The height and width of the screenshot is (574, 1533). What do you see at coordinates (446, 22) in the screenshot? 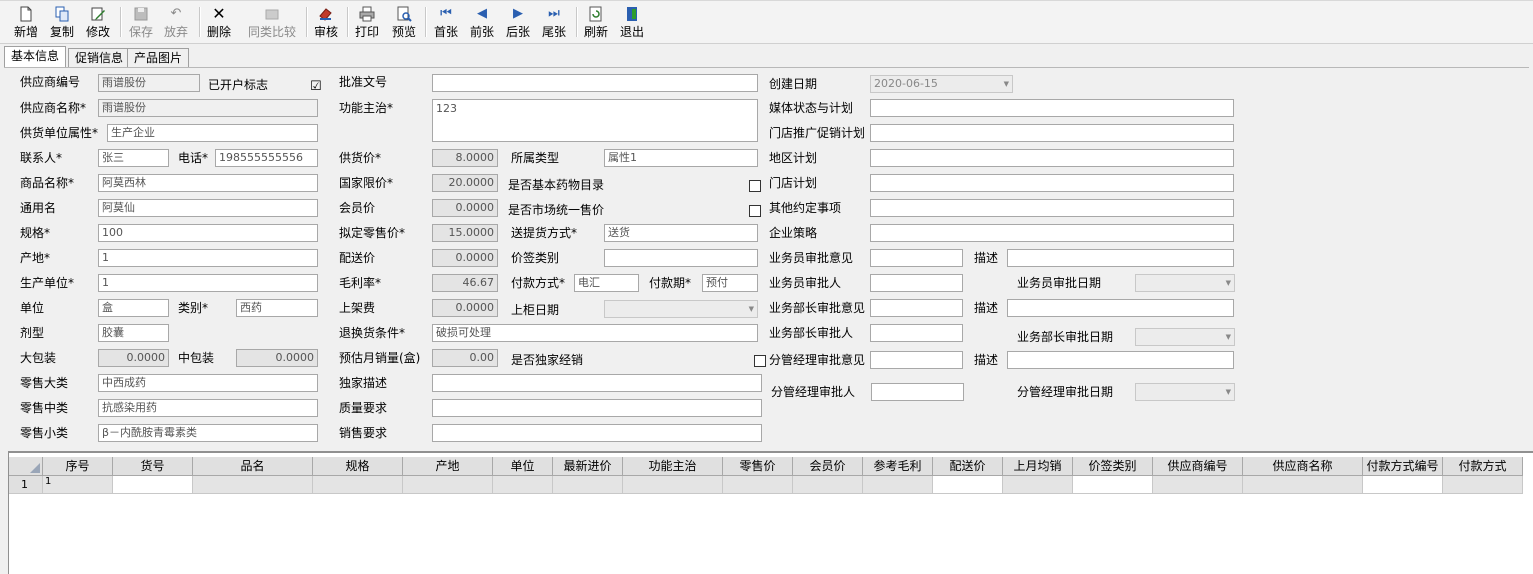
I see `first-record-button: ⏮ 首张` at bounding box center [446, 22].